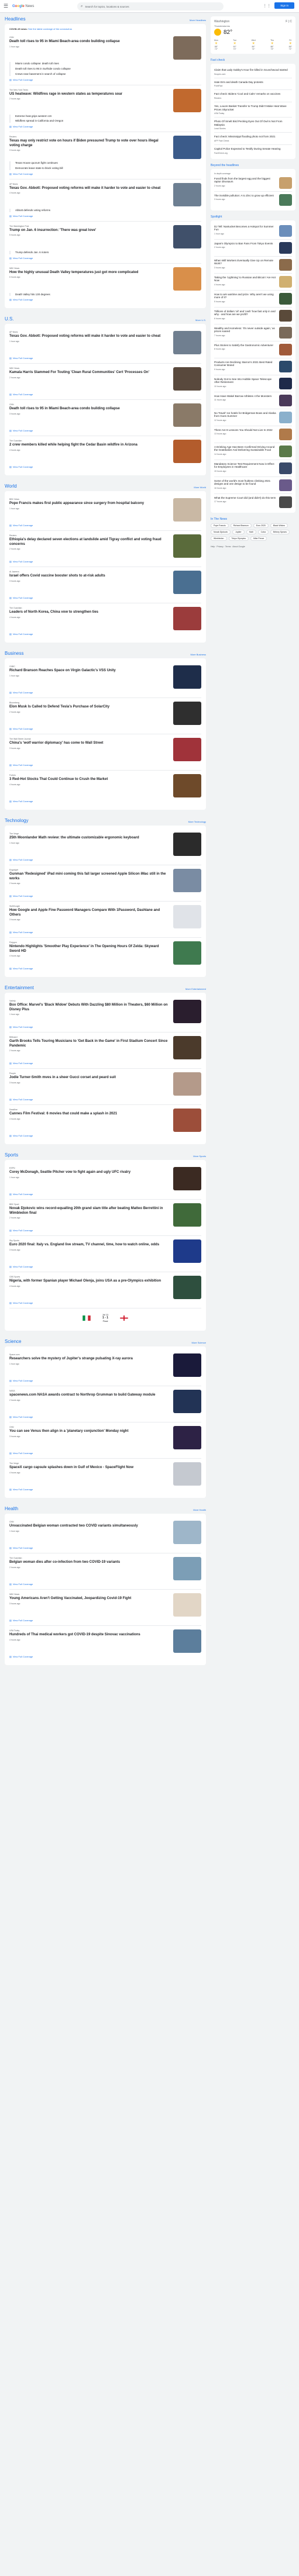  What do you see at coordinates (89, 1277) in the screenshot?
I see `story-source: CBS Sports` at bounding box center [89, 1277].